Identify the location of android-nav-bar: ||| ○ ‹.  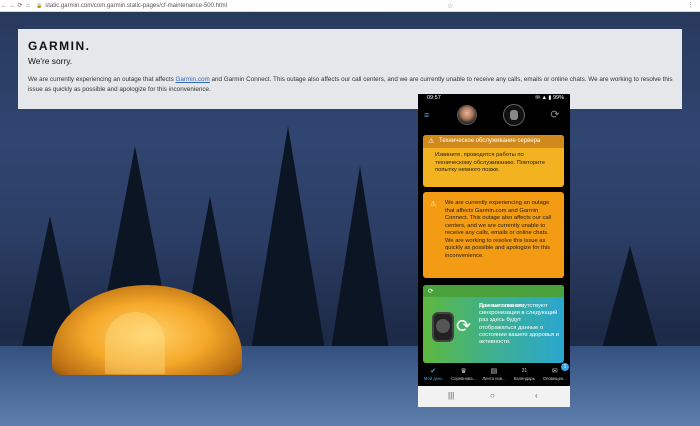
(494, 396).